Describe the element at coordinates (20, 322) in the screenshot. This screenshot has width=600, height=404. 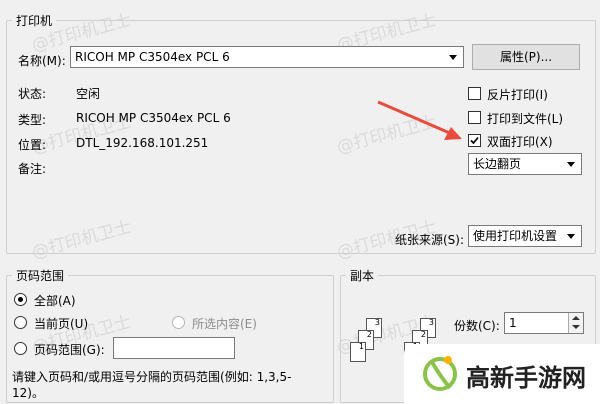
I see `current-page-radio` at that location.